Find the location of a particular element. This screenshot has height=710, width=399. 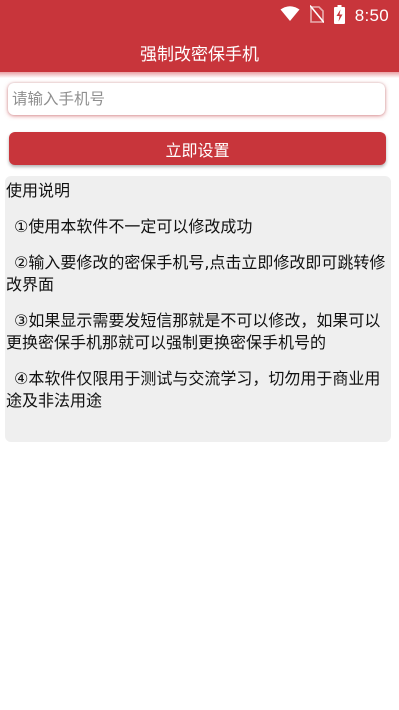

instruction-item-1: ①使用本软件不一定可以修改成功 is located at coordinates (133, 226).